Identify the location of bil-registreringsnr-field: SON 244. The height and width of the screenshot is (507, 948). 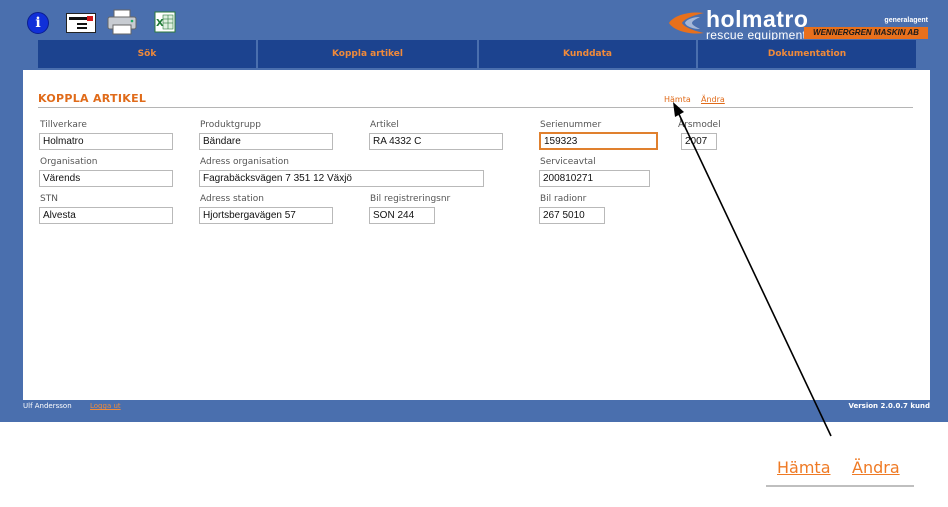
(402, 215).